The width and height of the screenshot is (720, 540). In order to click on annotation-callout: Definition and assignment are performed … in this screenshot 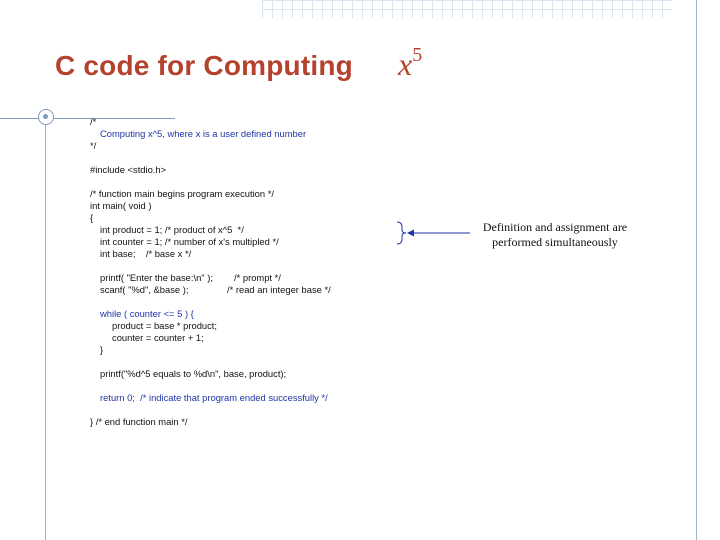, I will do `click(555, 235)`.